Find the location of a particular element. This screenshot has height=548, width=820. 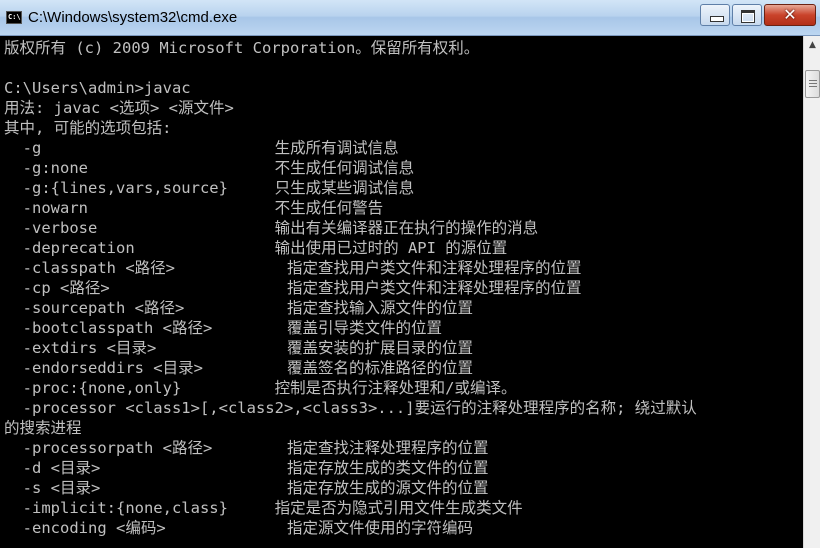

maximize-button is located at coordinates (747, 15).